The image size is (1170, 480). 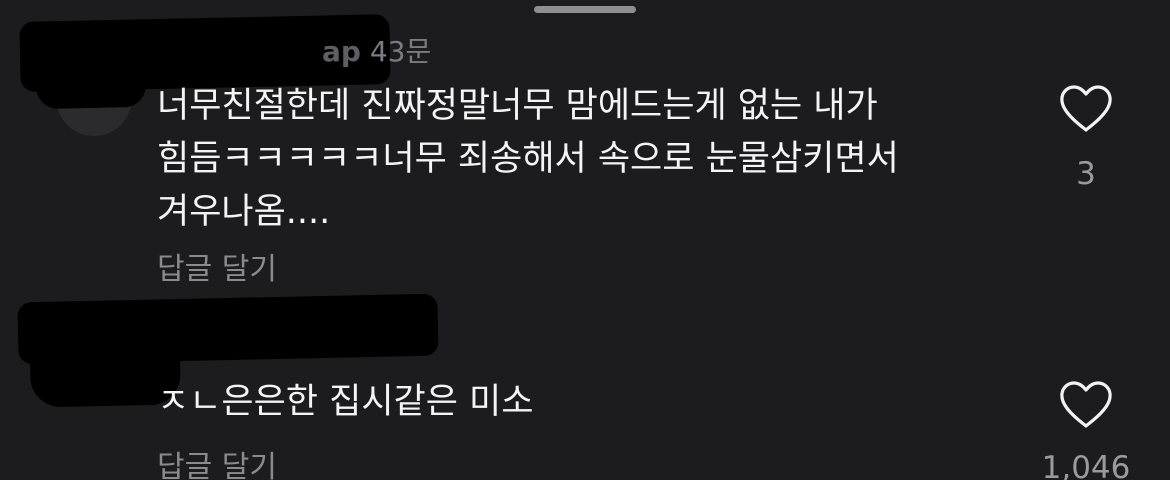 I want to click on sheet-grabber-handle, so click(x=585, y=9).